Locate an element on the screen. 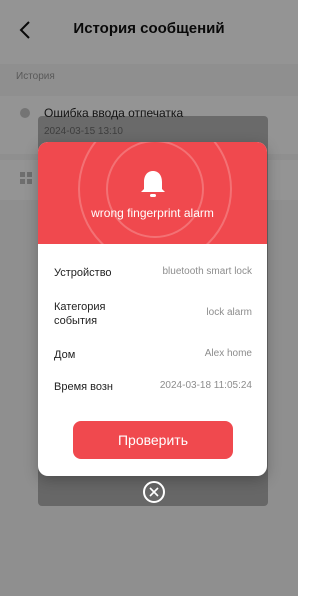 This screenshot has width=320, height=596. detail-value: Alex home is located at coordinates (228, 353).